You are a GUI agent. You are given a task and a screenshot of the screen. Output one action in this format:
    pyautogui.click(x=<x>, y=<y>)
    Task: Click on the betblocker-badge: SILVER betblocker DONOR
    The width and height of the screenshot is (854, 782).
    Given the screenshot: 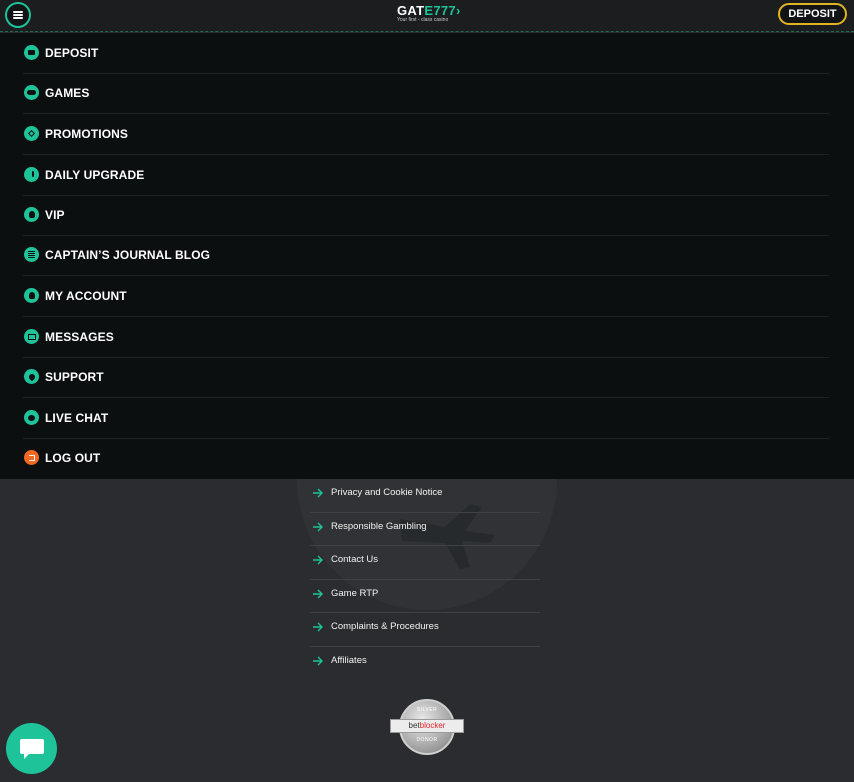 What is the action you would take?
    pyautogui.click(x=427, y=727)
    